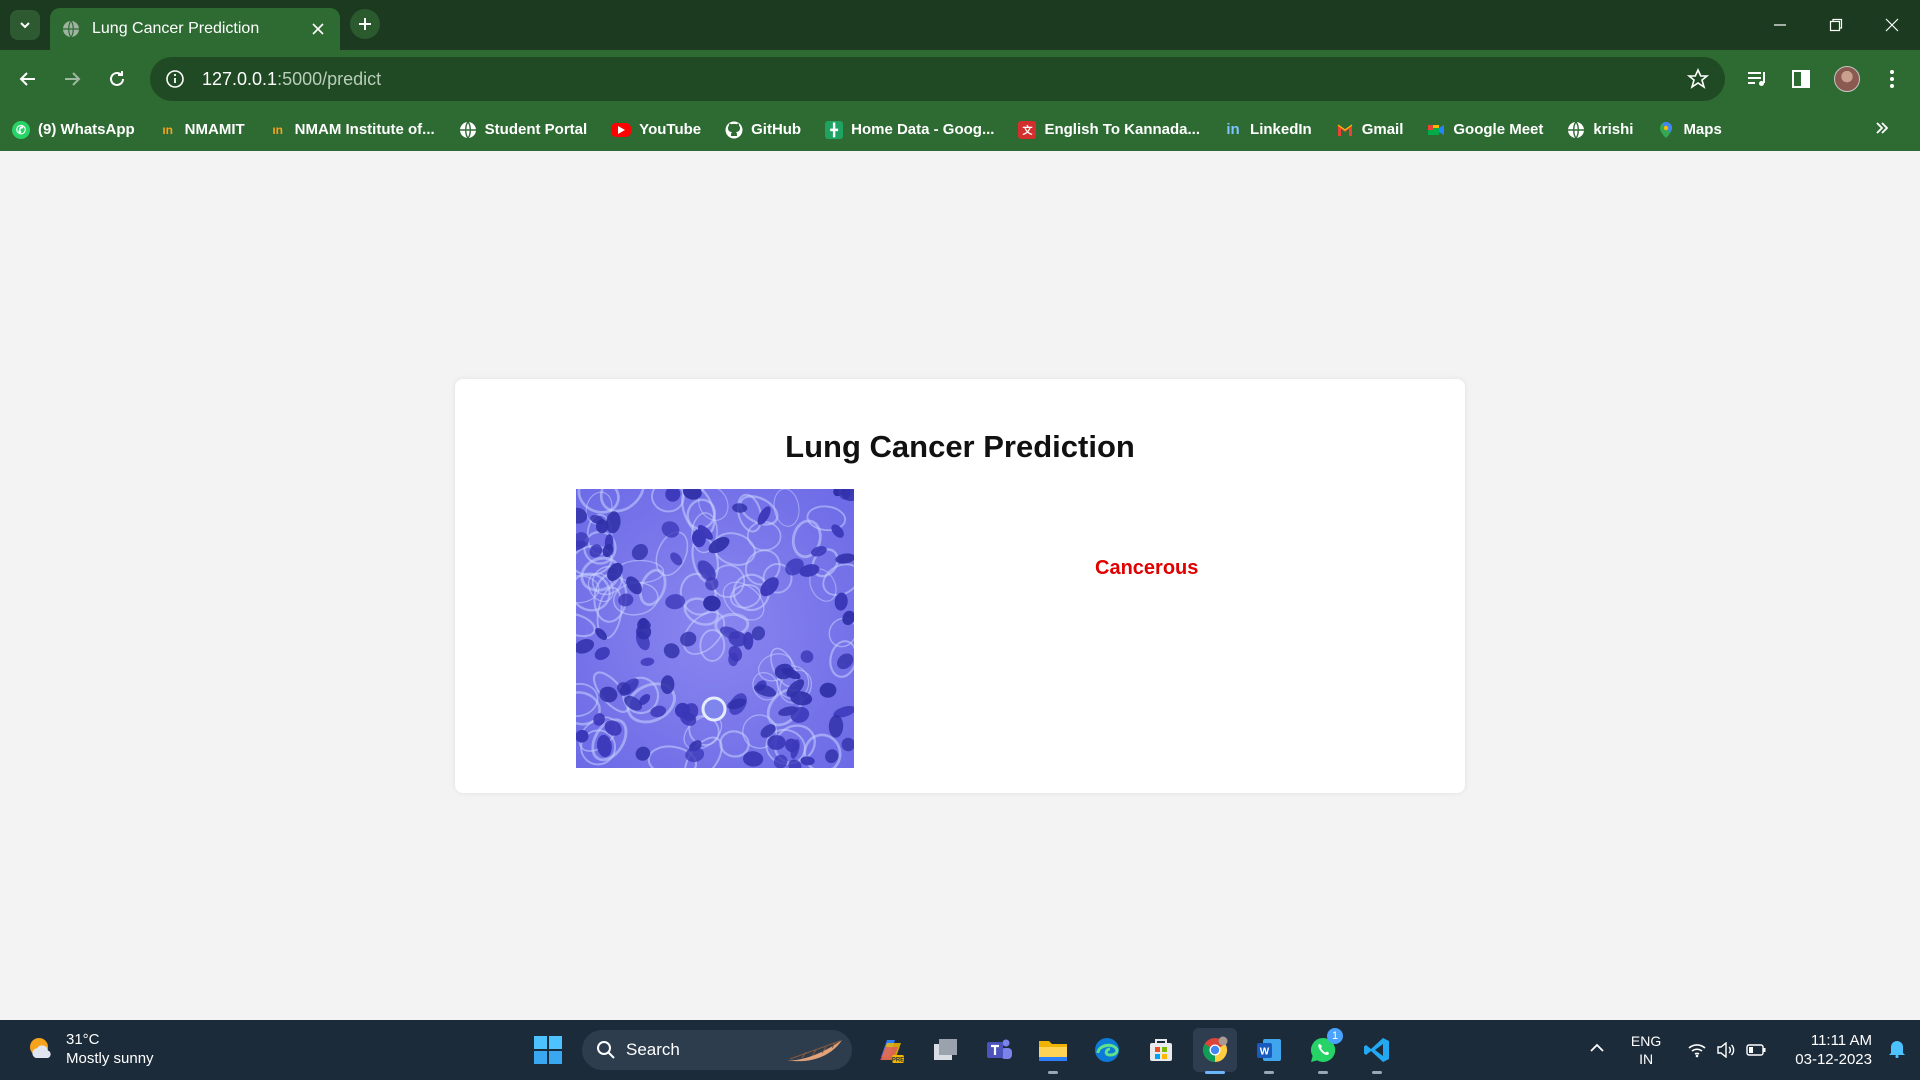  I want to click on weather-sun-cloud-icon, so click(41, 1049).